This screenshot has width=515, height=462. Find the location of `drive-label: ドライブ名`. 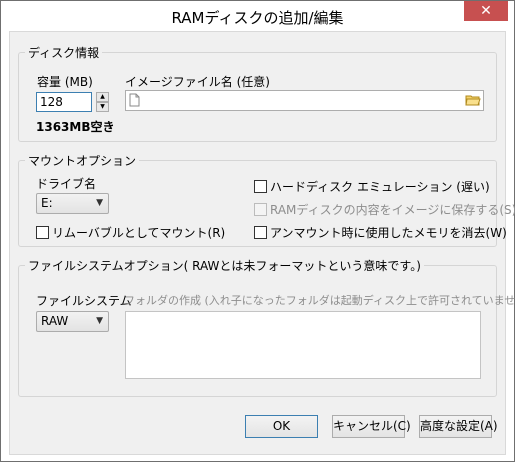

drive-label: ドライブ名 is located at coordinates (66, 184).